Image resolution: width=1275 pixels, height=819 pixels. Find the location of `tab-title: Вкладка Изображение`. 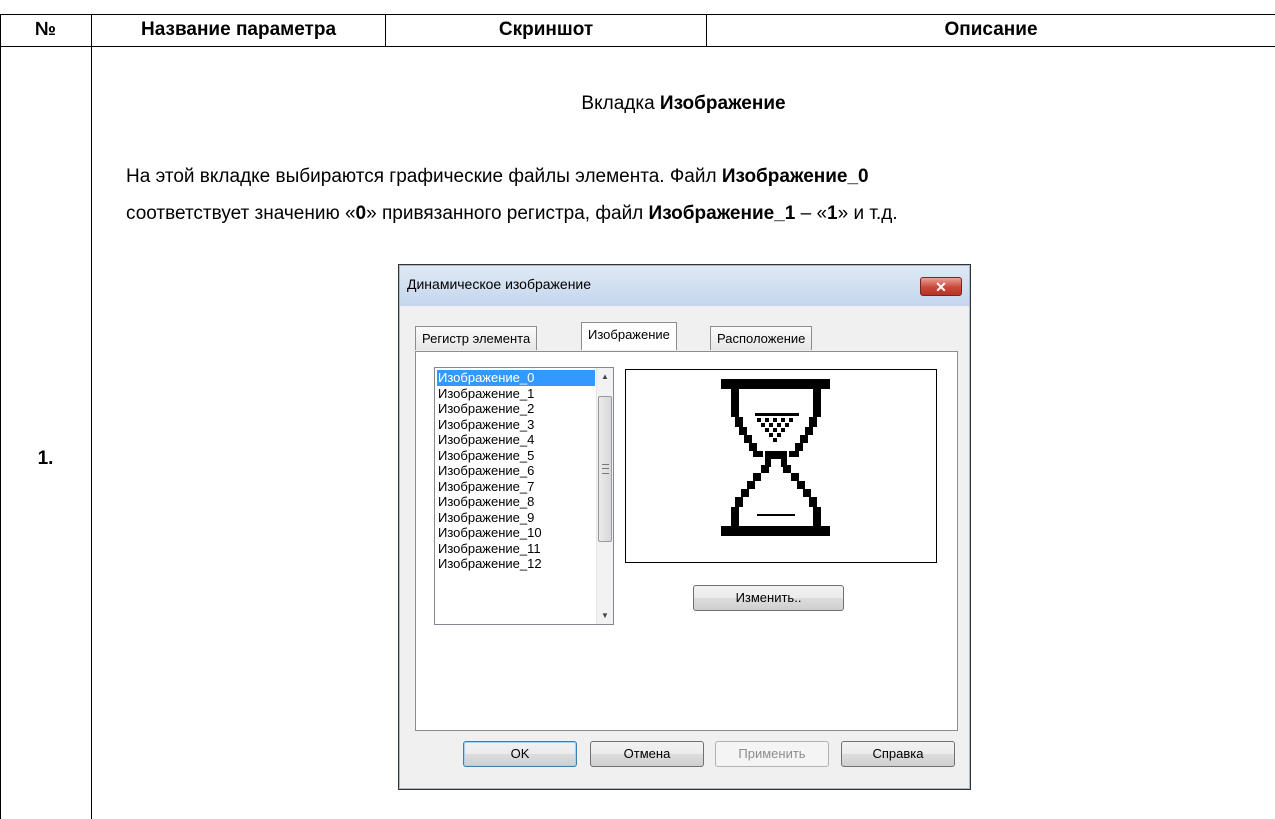

tab-title: Вкладка Изображение is located at coordinates (683, 104).